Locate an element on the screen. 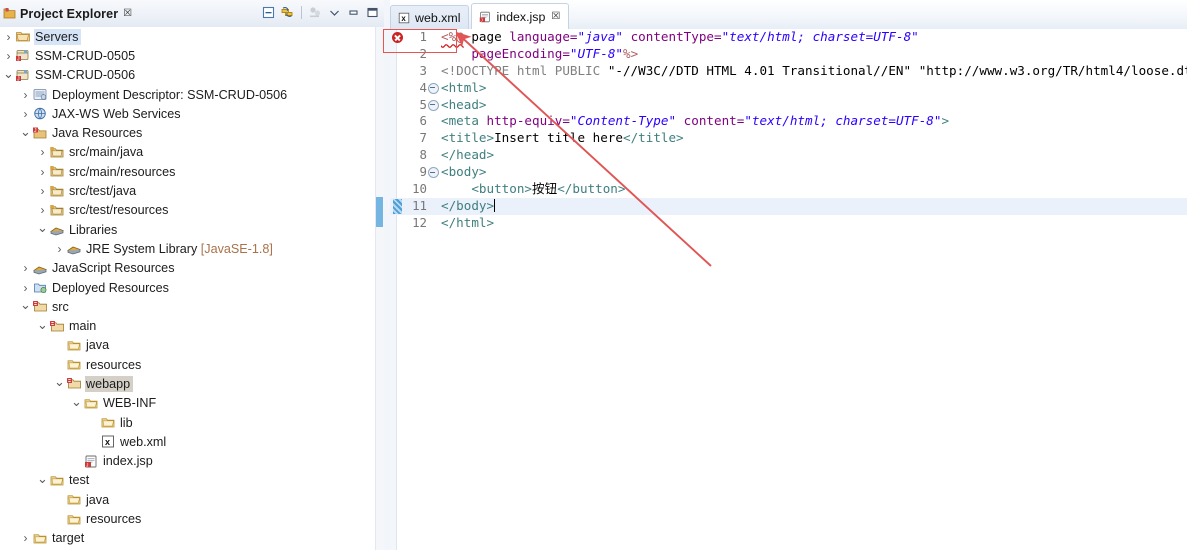 The height and width of the screenshot is (550, 1187). code-line-8: 8 </head> is located at coordinates (788, 155).